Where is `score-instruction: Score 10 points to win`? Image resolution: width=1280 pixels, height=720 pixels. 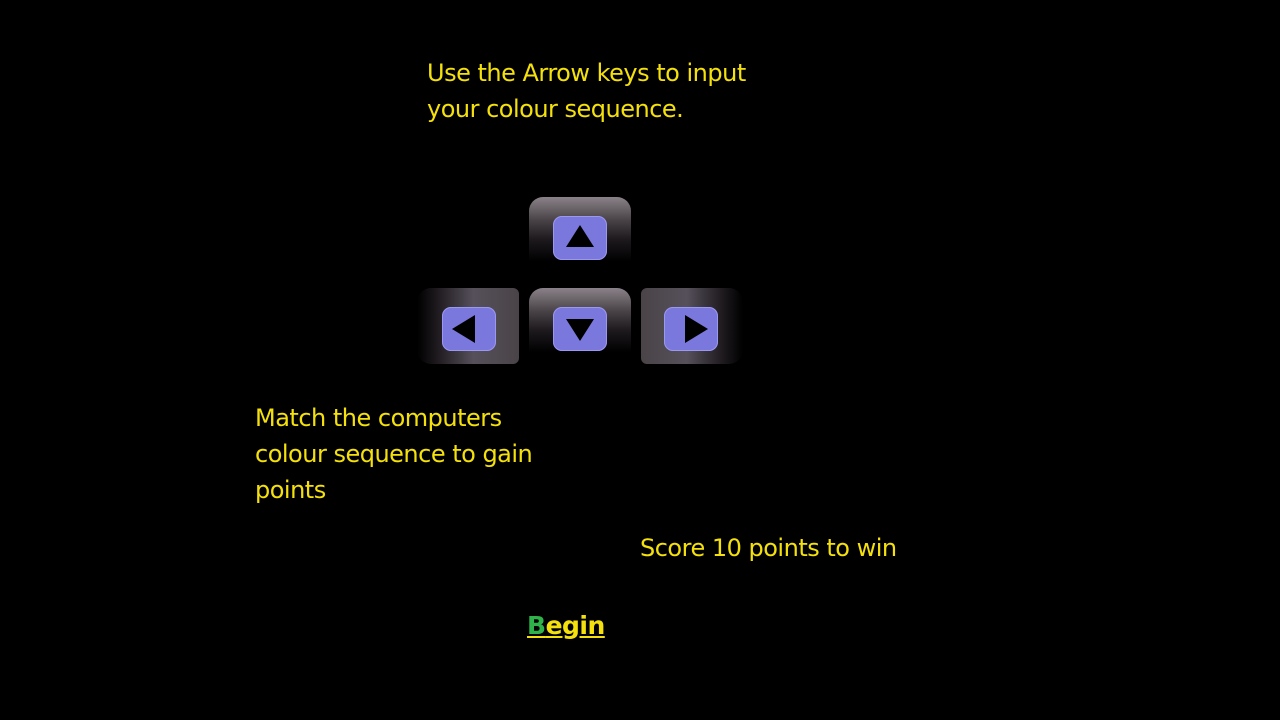 score-instruction: Score 10 points to win is located at coordinates (768, 548).